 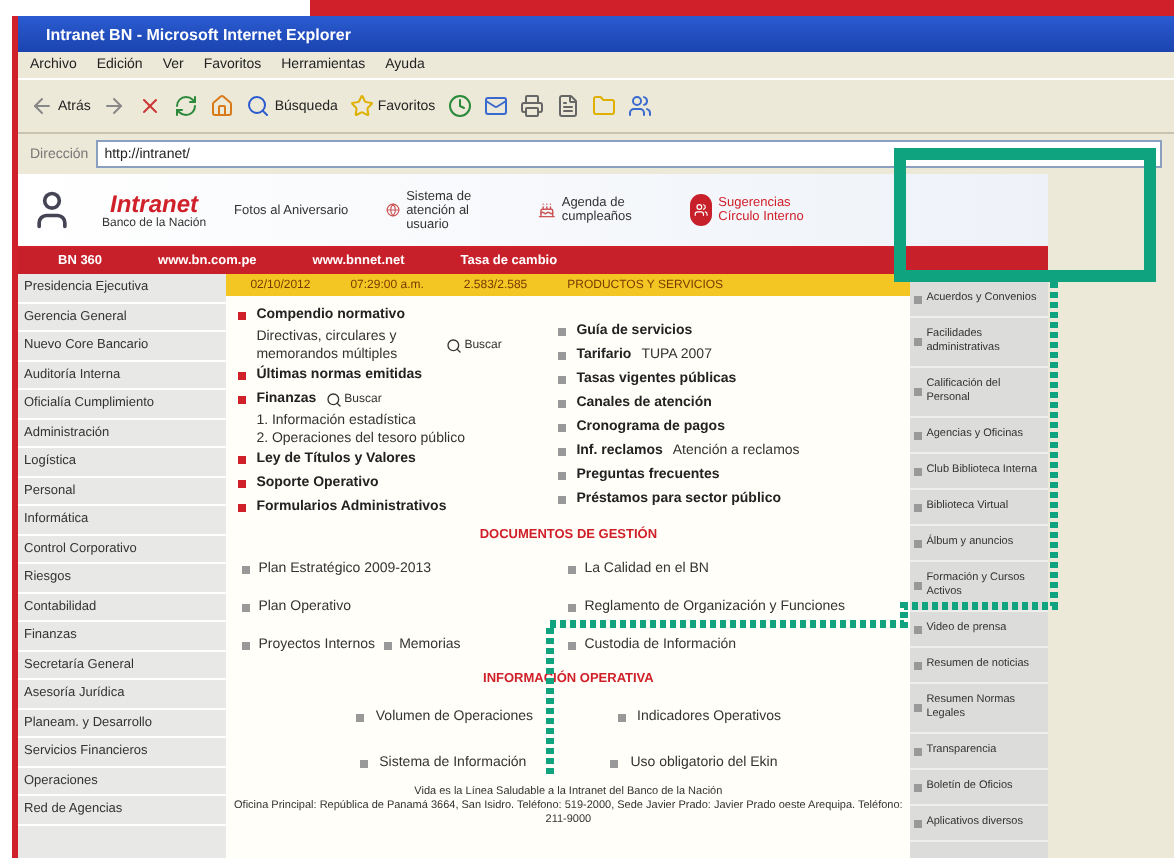 I want to click on print-button, so click(x=531, y=106).